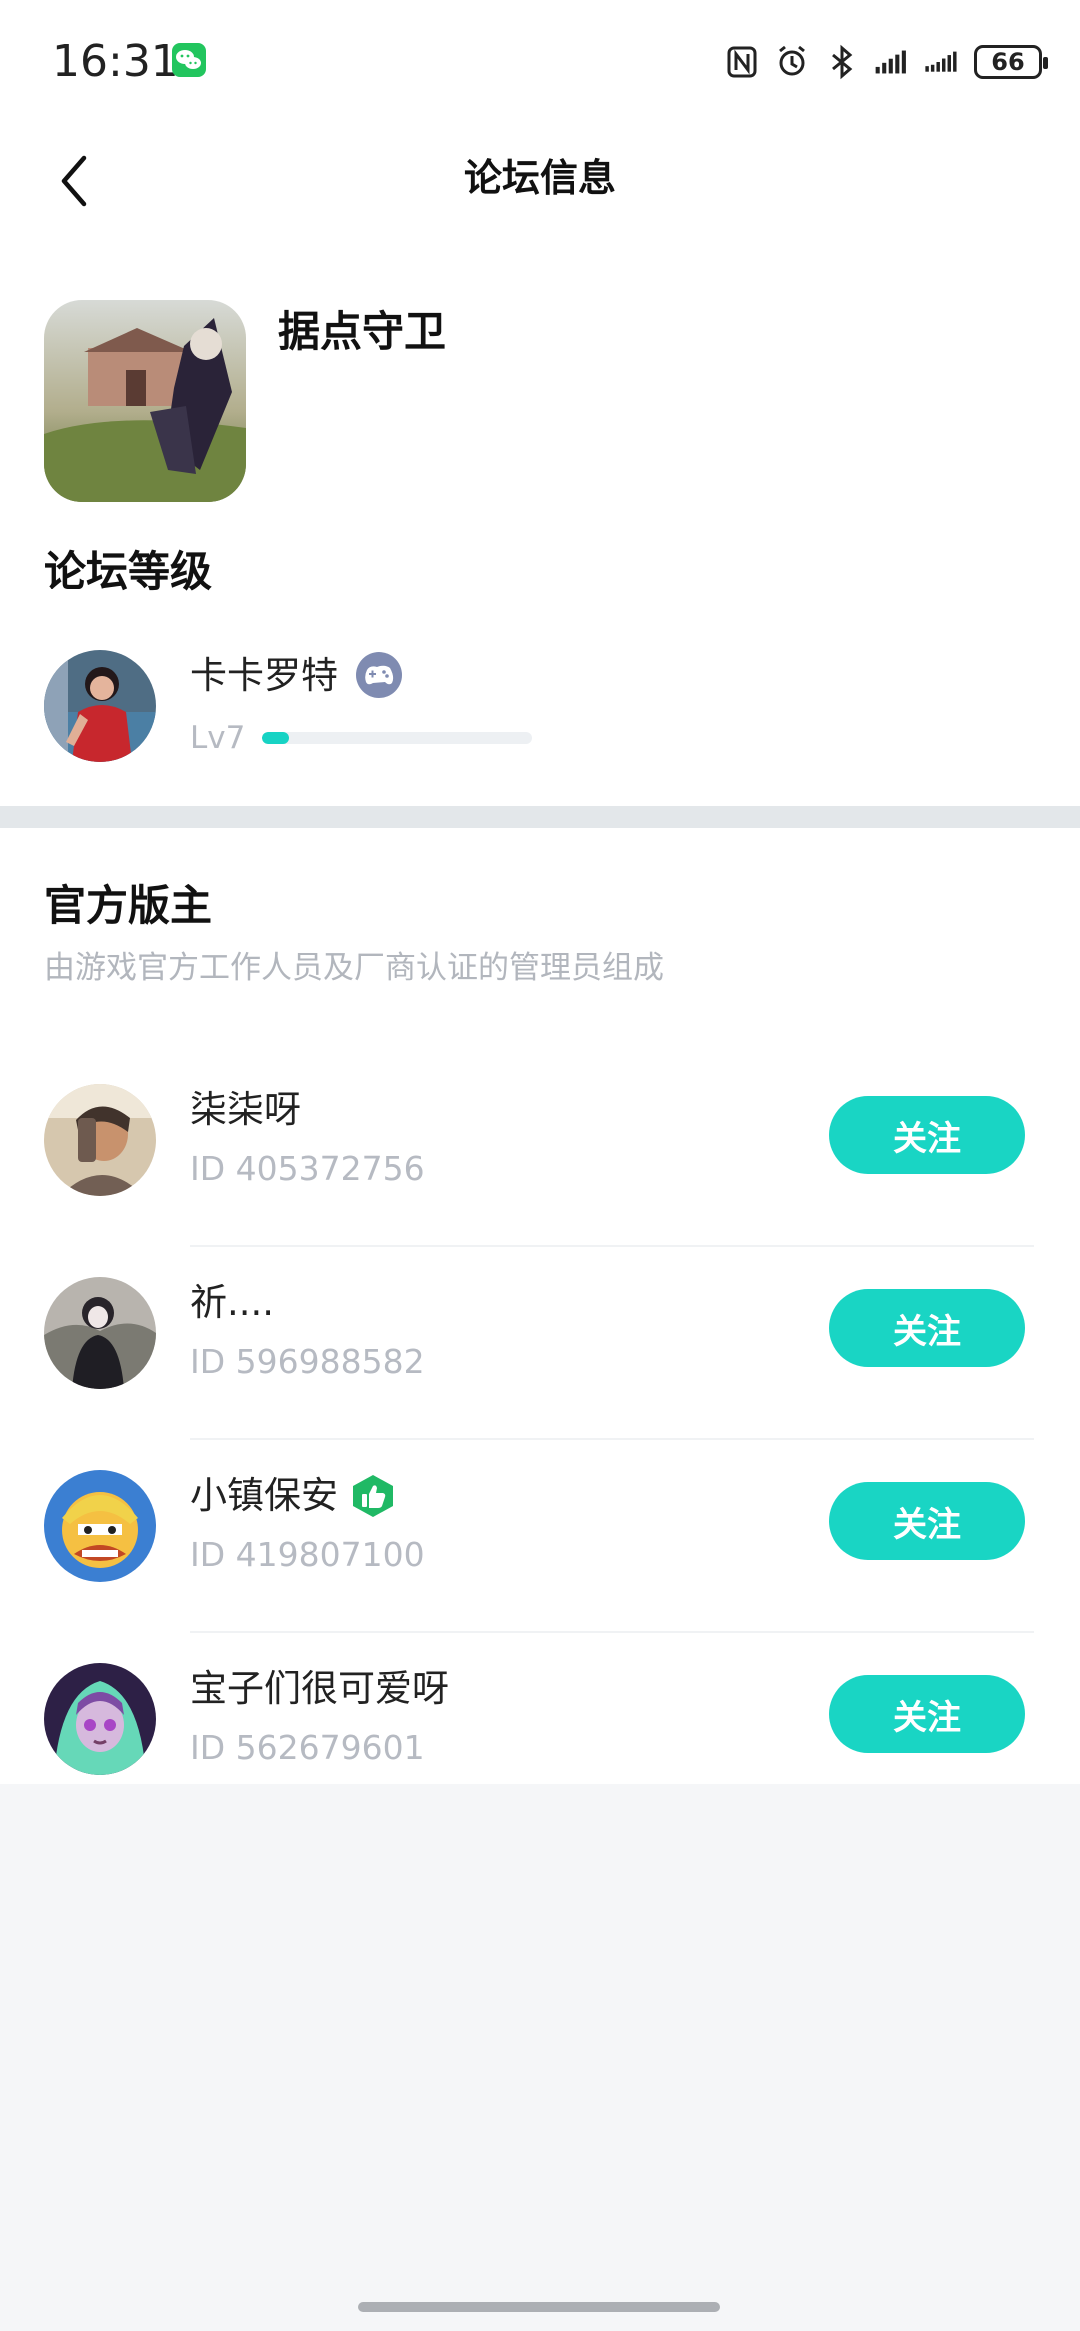 This screenshot has height=2331, width=1080. What do you see at coordinates (115, 61) in the screenshot?
I see `status-time: 16:31` at bounding box center [115, 61].